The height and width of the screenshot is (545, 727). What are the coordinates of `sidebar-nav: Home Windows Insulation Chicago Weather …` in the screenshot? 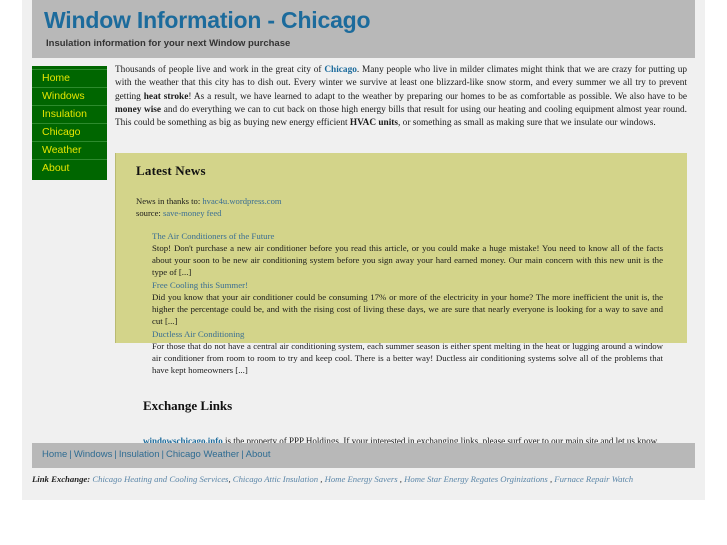 It's located at (69, 123).